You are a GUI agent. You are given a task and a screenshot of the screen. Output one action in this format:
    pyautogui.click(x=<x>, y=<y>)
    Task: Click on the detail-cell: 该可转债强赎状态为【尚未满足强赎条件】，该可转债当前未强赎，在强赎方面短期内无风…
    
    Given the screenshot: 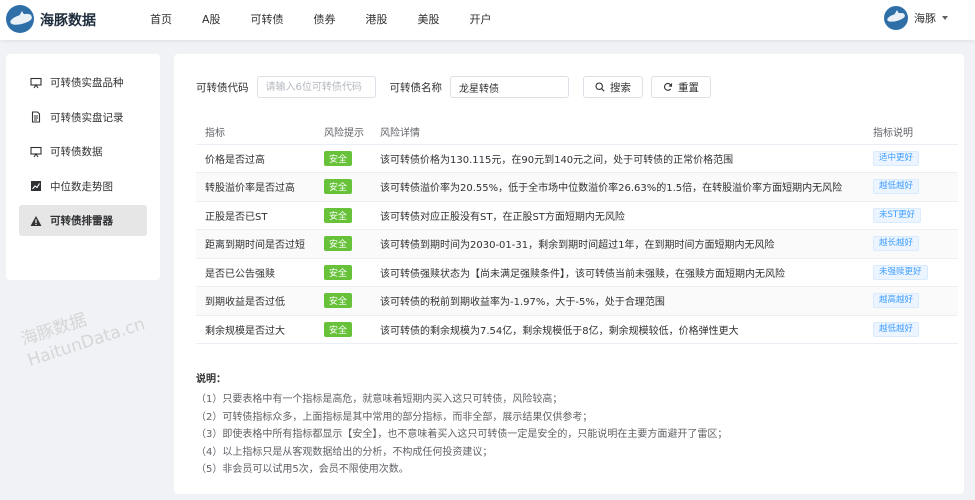 What is the action you would take?
    pyautogui.click(x=617, y=272)
    